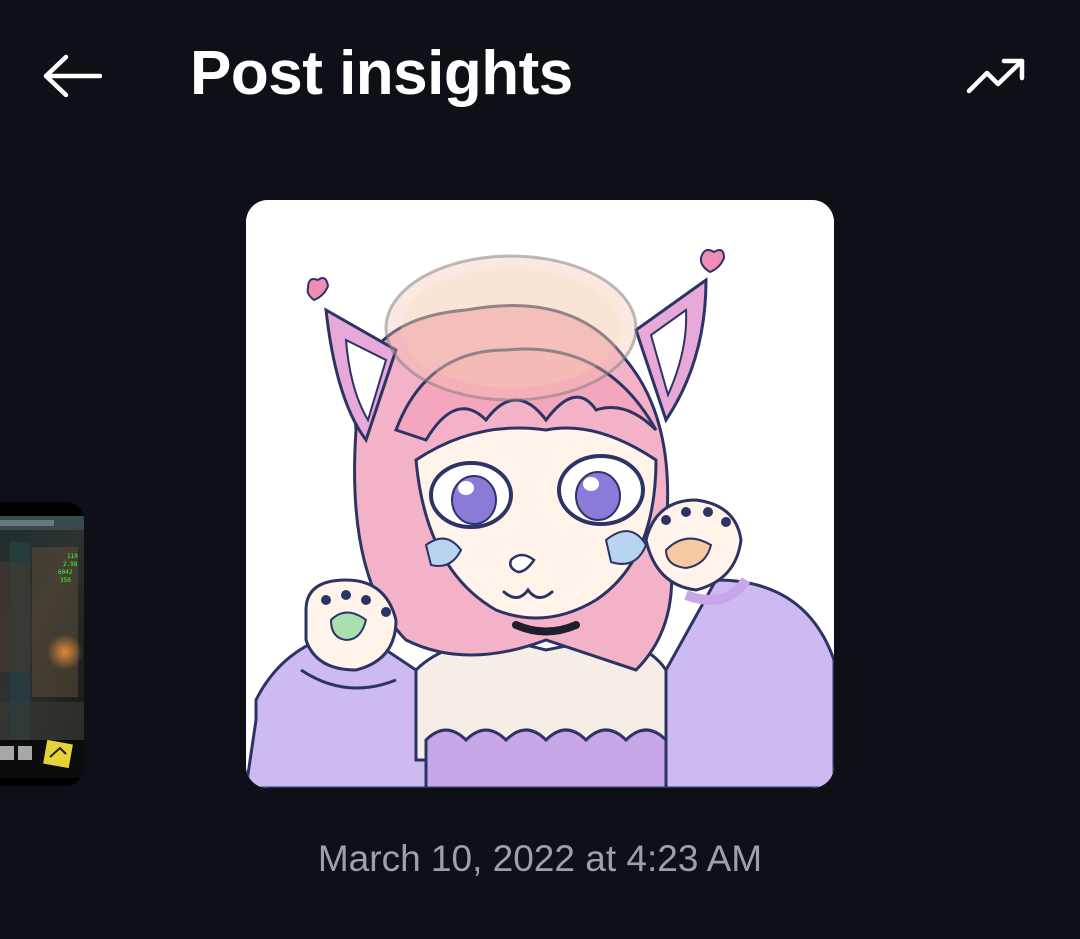  I want to click on page-title: Post insights, so click(381, 73).